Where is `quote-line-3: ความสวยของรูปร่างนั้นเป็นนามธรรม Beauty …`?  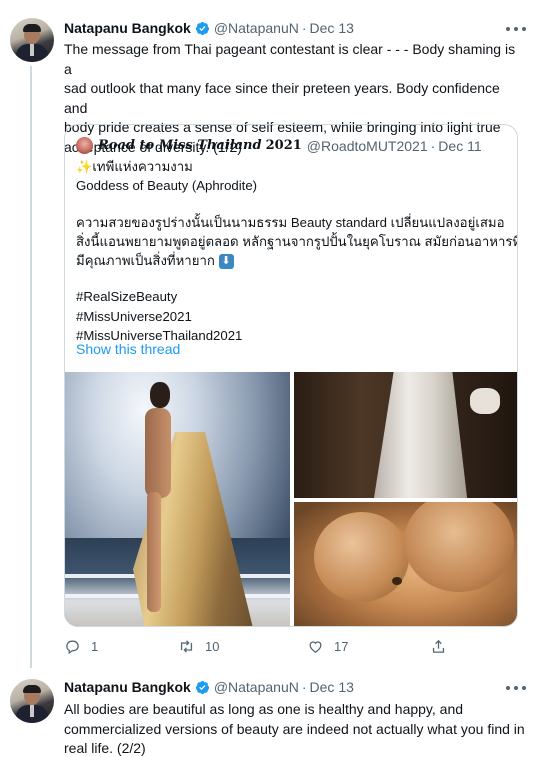
quote-line-3: ความสวยของรูปร่างนั้นเป็นนามธรรม Beauty … is located at coordinates (290, 222).